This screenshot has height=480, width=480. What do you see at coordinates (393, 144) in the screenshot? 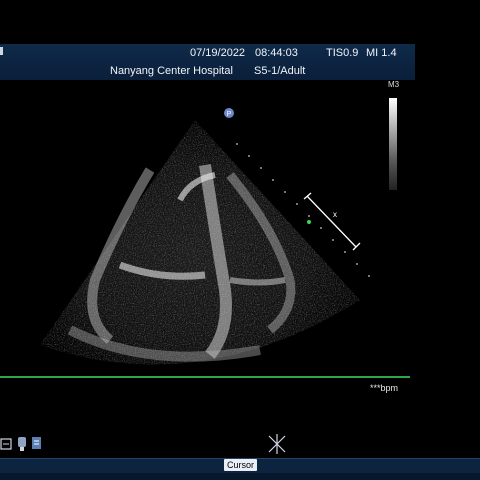
I see `gray-scale-bar` at bounding box center [393, 144].